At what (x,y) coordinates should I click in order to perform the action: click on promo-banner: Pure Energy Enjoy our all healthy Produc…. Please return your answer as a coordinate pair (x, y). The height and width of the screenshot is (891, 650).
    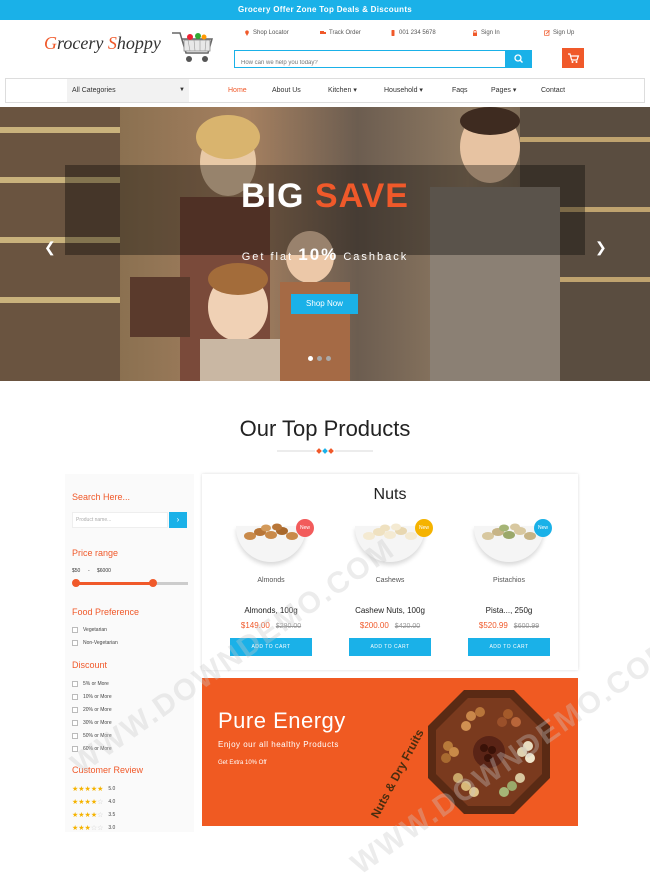
    Looking at the image, I should click on (390, 752).